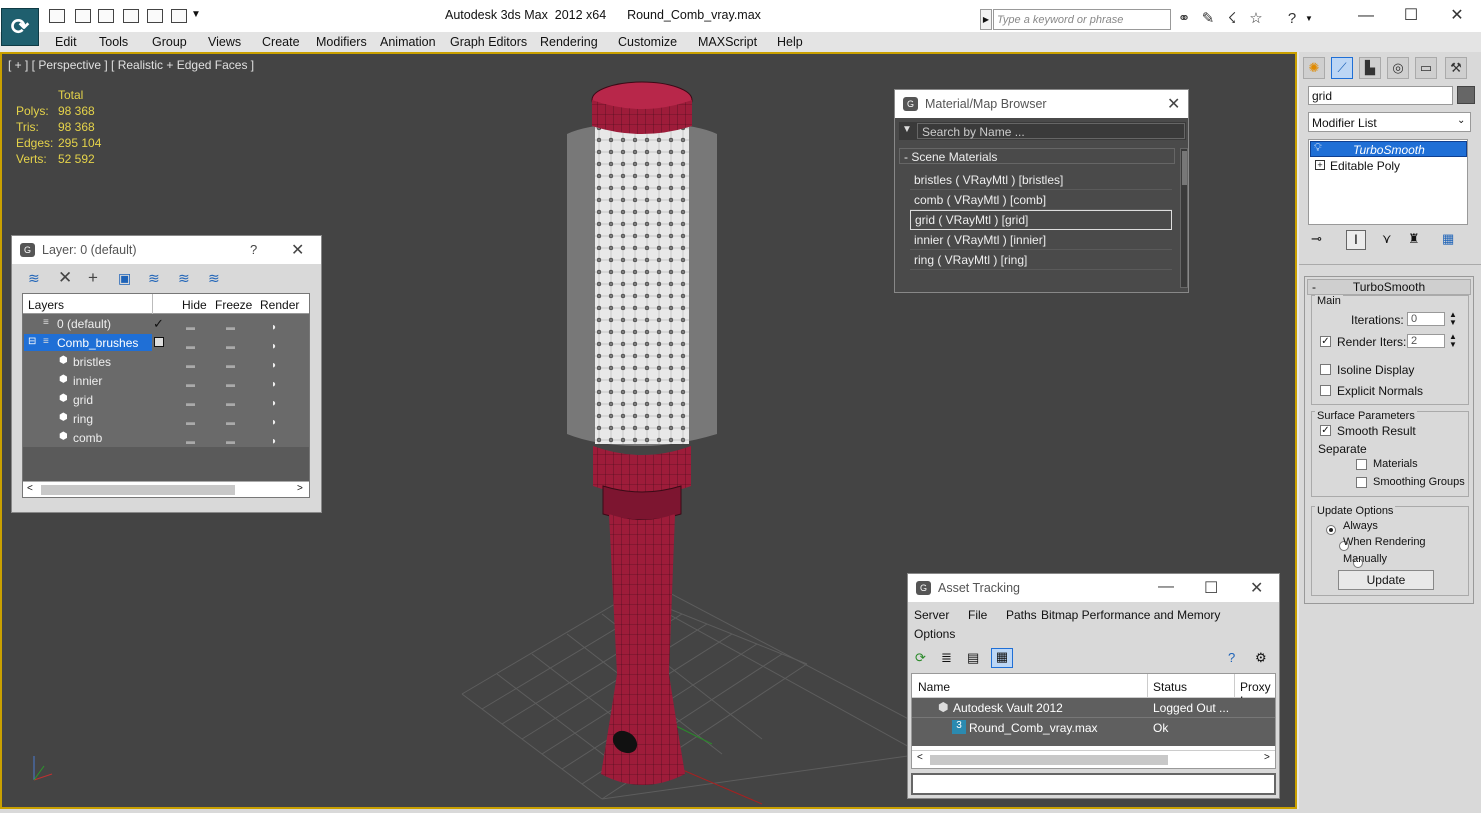 This screenshot has height=813, width=1481. Describe the element at coordinates (931, 615) in the screenshot. I see `menu-server: Server` at that location.